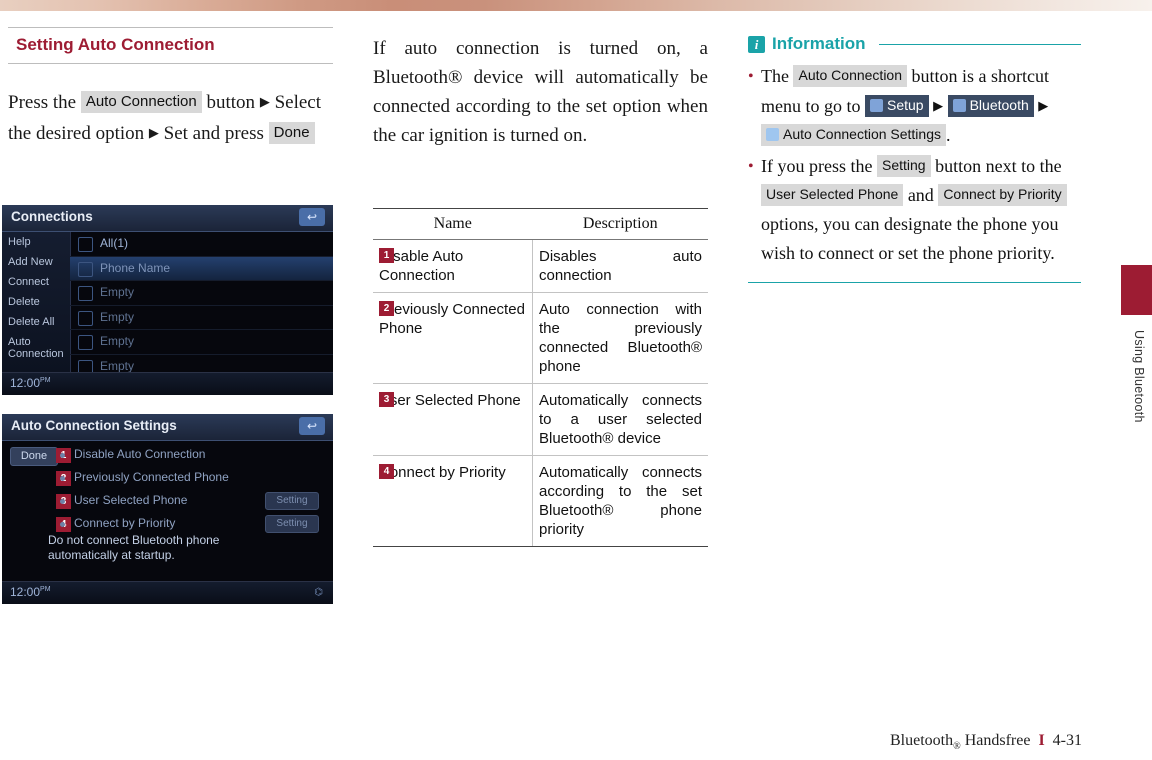 This screenshot has height=760, width=1152. I want to click on setting-button-connect-by-priority: Setting, so click(292, 524).